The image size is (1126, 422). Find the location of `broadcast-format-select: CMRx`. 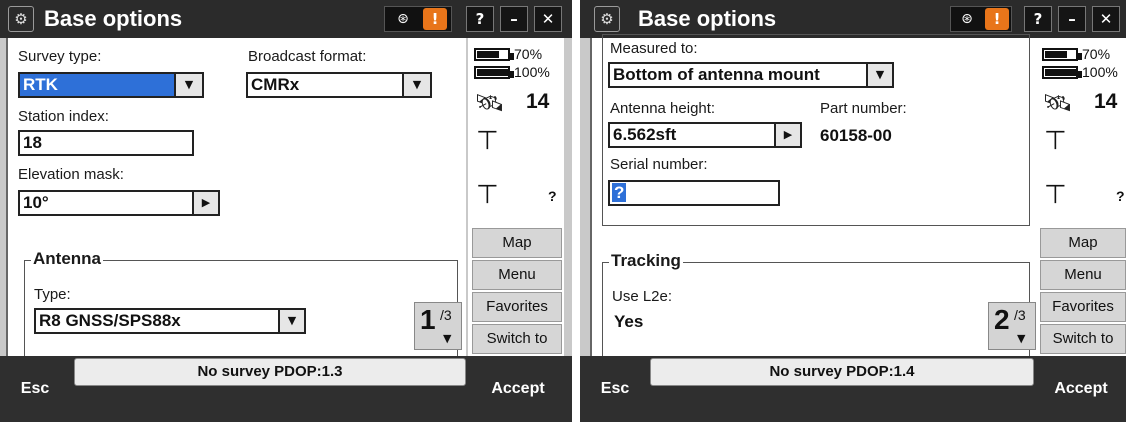

broadcast-format-select: CMRx is located at coordinates (325, 85).